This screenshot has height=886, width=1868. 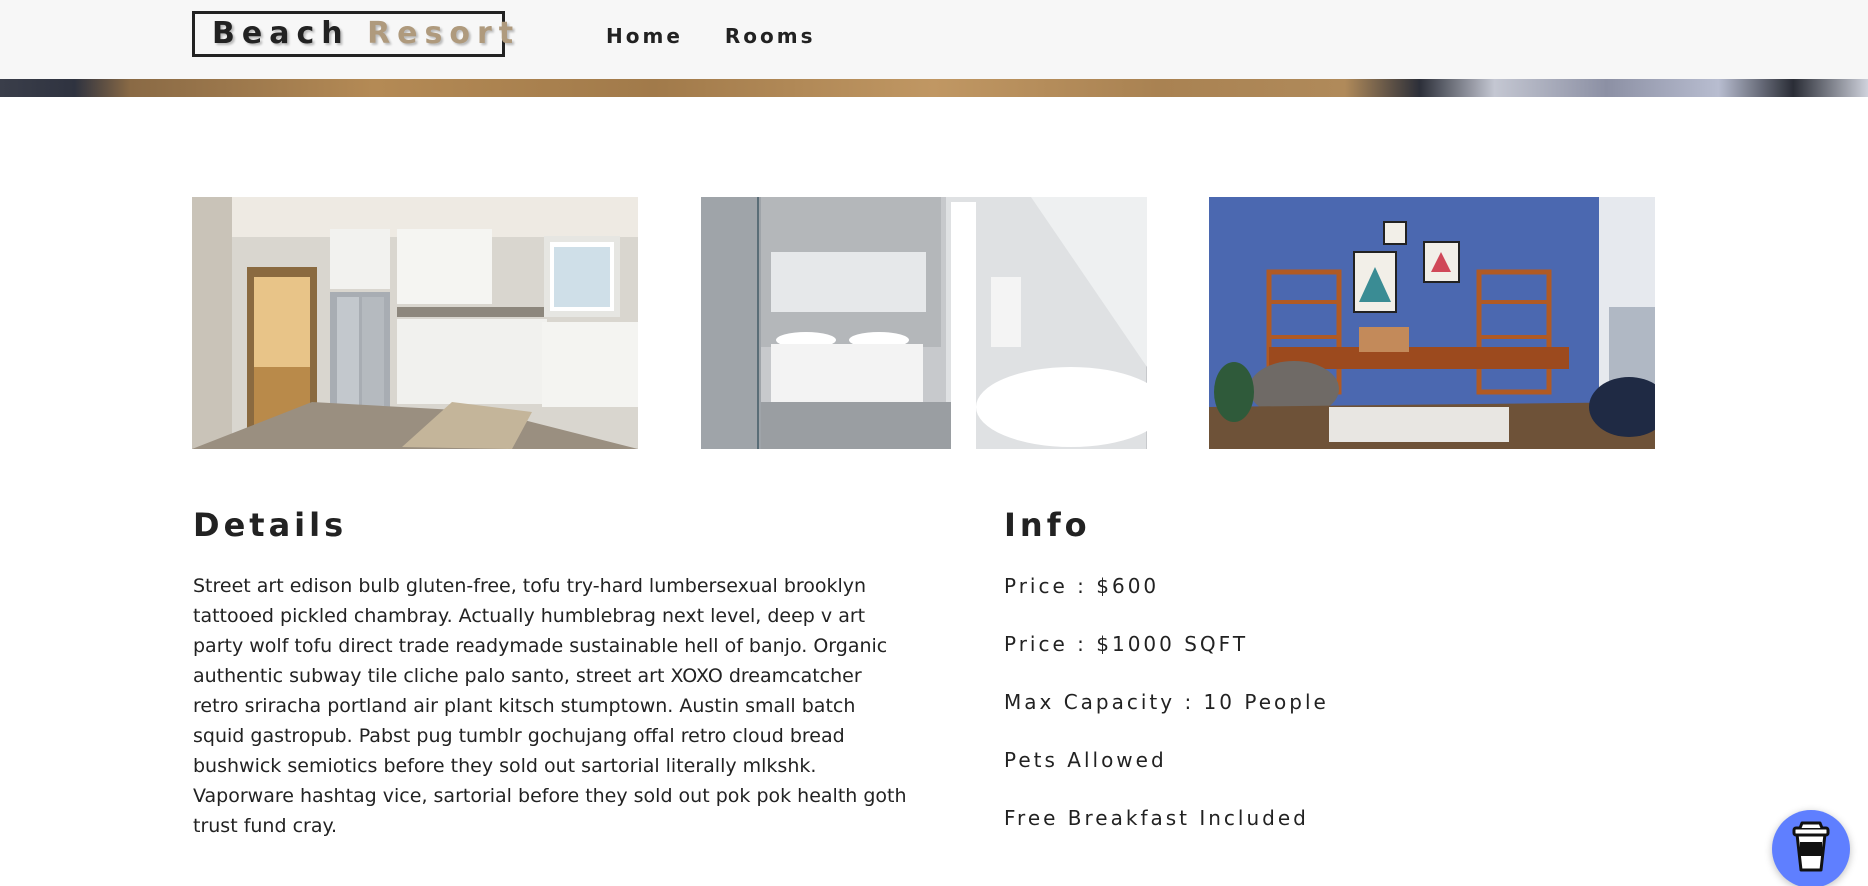 What do you see at coordinates (1047, 525) in the screenshot?
I see `info-title: Info` at bounding box center [1047, 525].